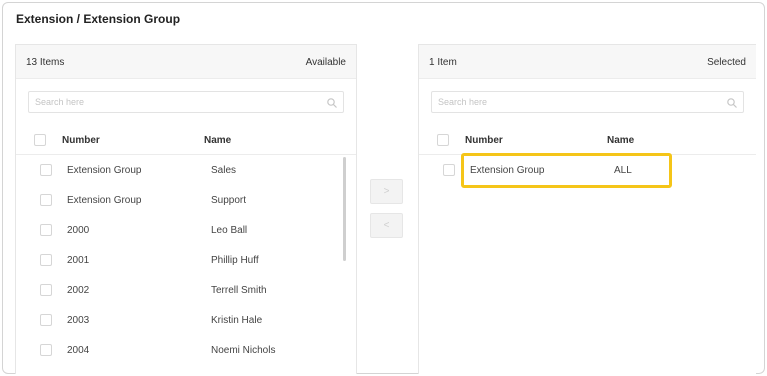  Describe the element at coordinates (443, 62) in the screenshot. I see `selected-count: 1 Item` at that location.